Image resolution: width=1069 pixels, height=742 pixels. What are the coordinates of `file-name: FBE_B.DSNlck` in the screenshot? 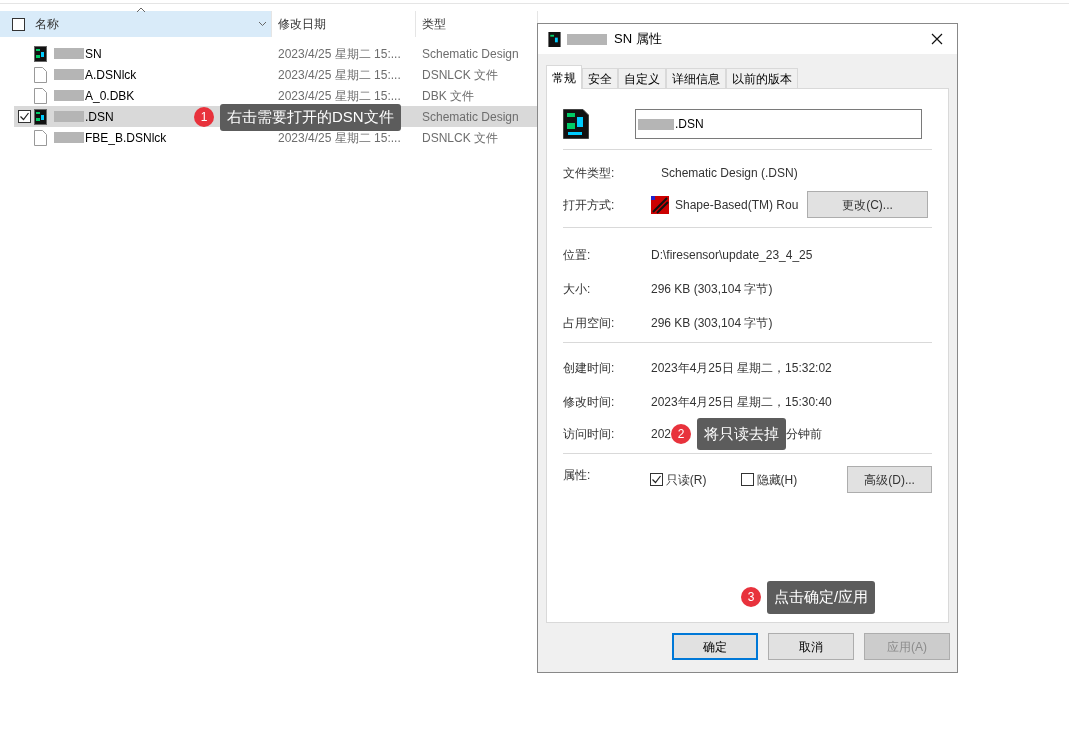 It's located at (126, 138).